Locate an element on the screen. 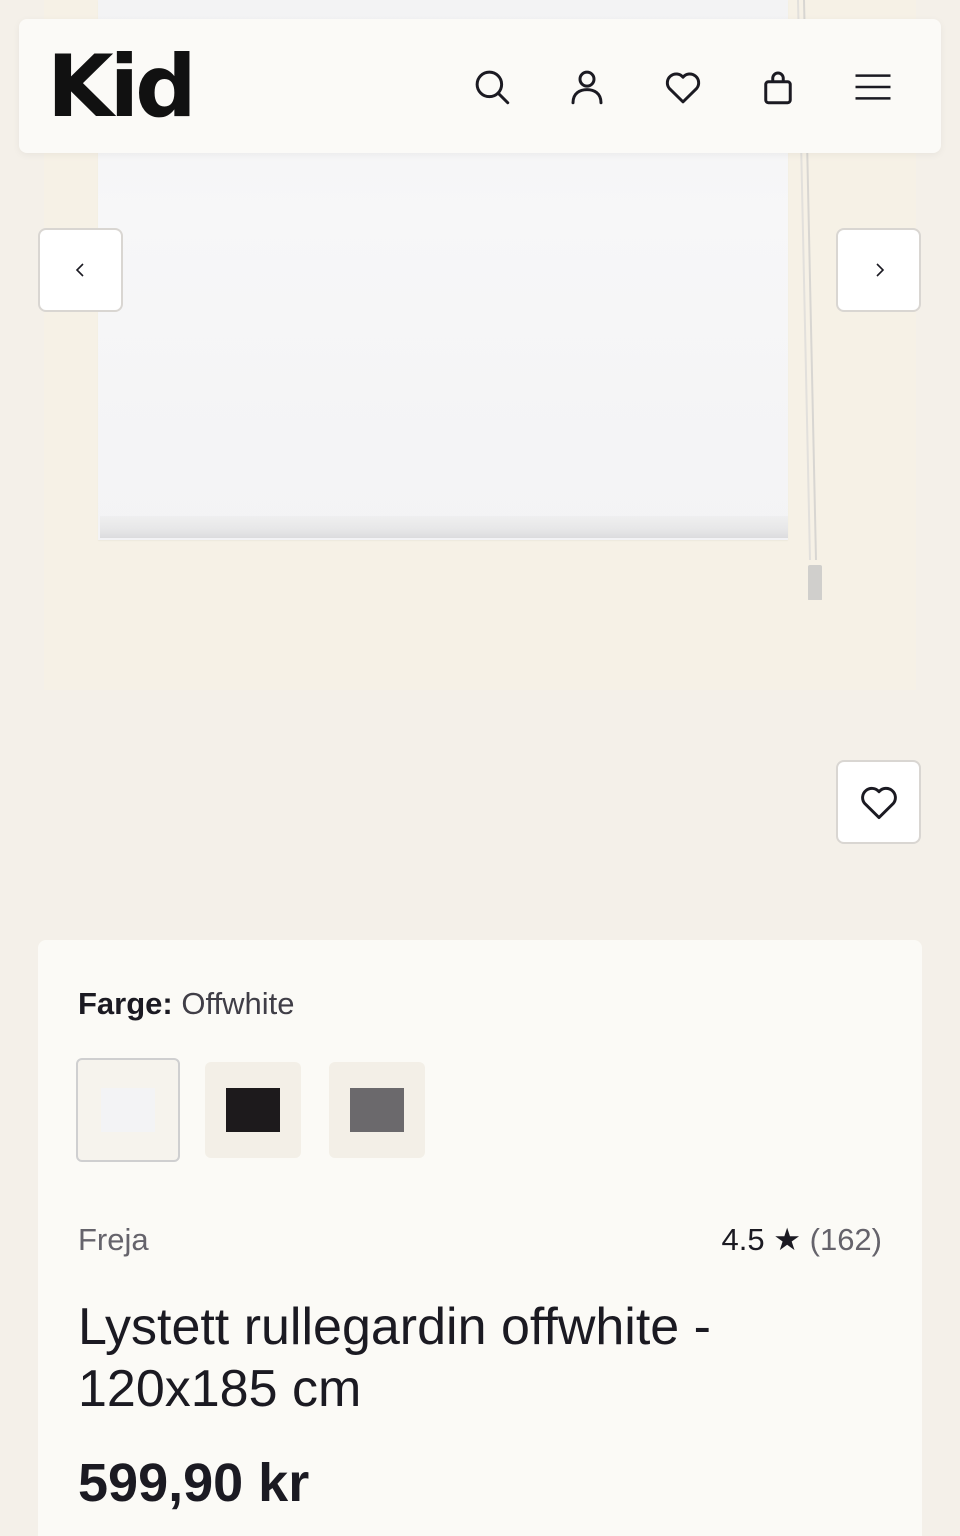  color-value: Offwhite is located at coordinates (238, 1003).